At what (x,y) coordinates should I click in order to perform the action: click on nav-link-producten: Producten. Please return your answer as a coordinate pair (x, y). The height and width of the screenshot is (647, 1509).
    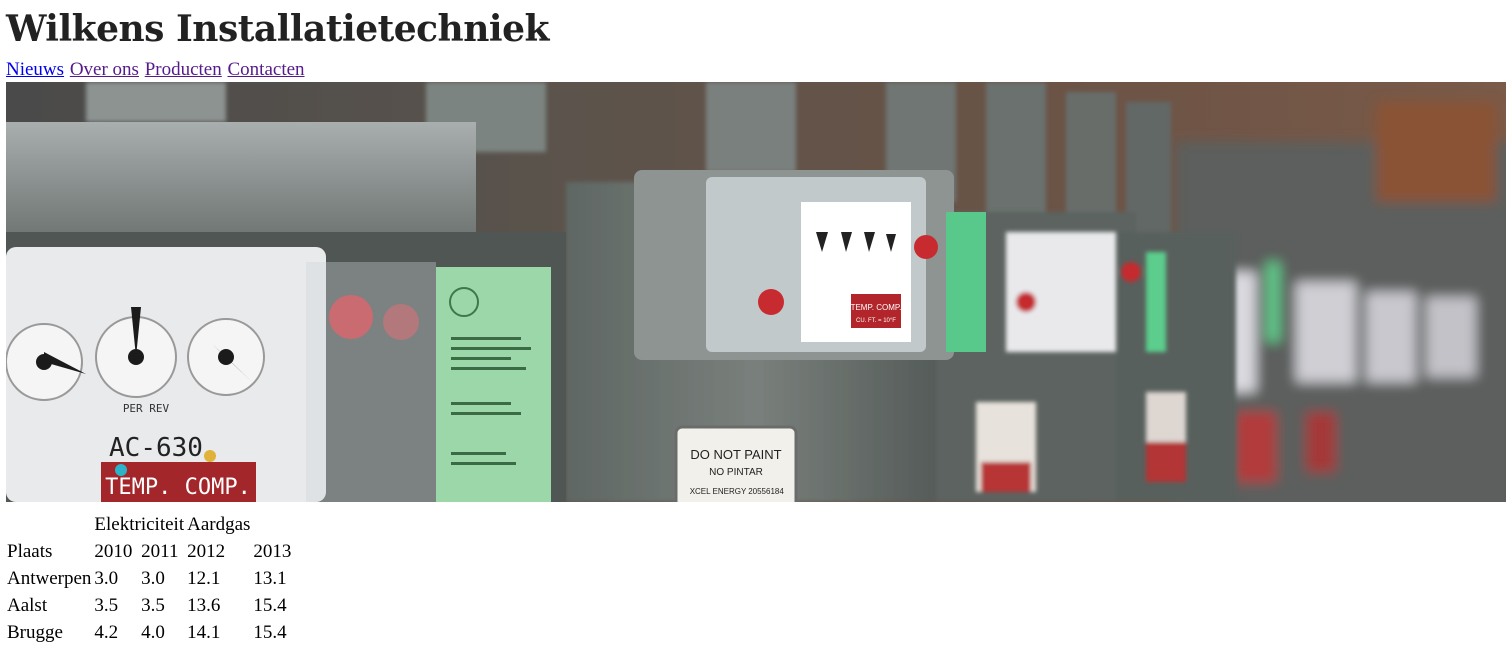
    Looking at the image, I should click on (183, 69).